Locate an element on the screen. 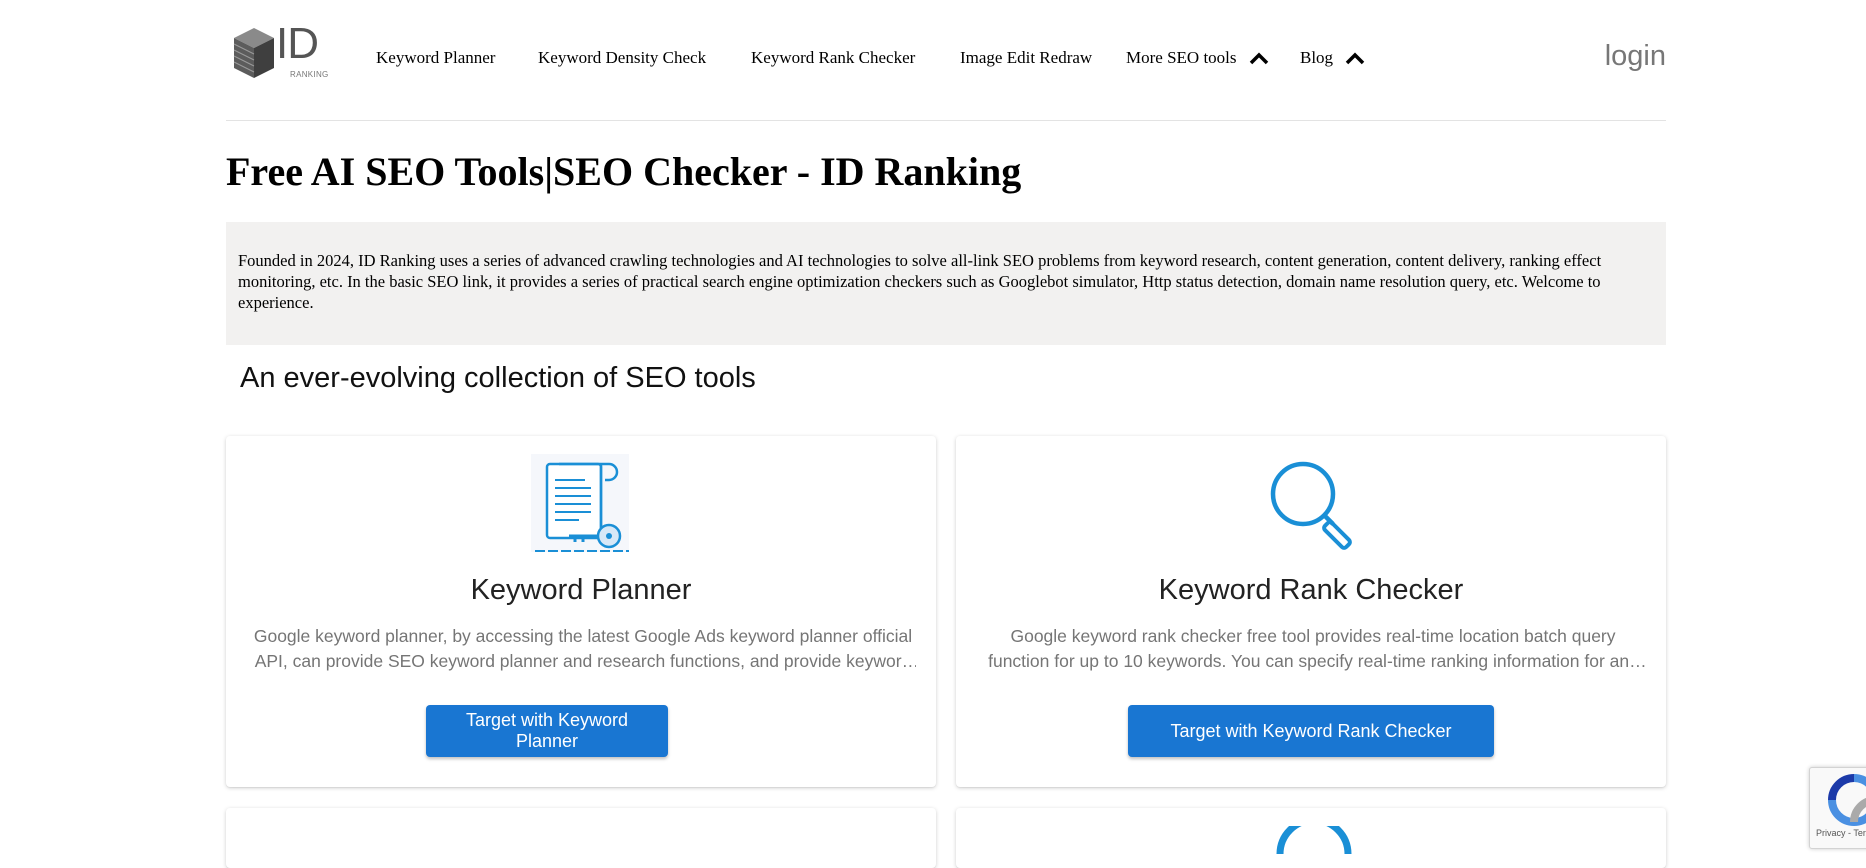 Image resolution: width=1866 pixels, height=868 pixels. target-keyword-planner-button: Target with Keyword Planner is located at coordinates (547, 731).